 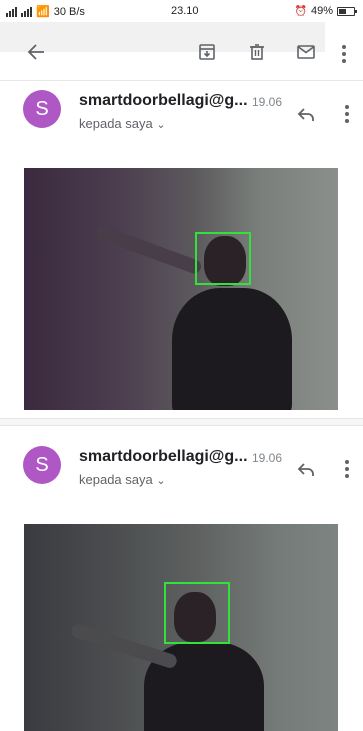 I want to click on status-left: 📶 30 B/s, so click(x=45, y=11).